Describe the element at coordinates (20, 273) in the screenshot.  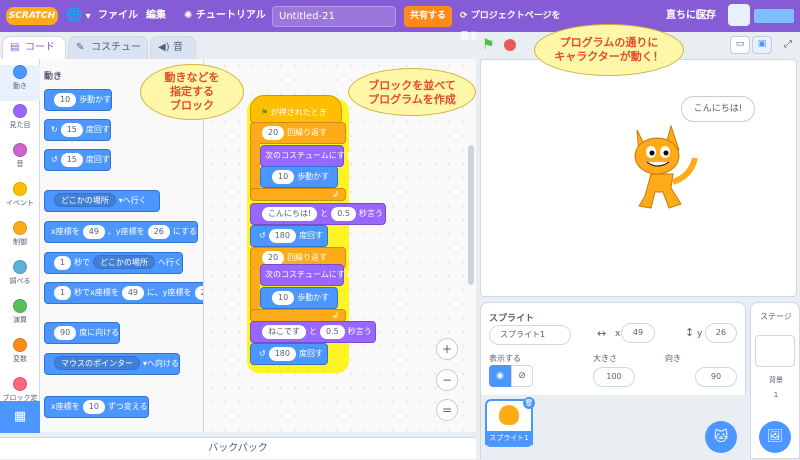
I see `category-item: 調べる` at that location.